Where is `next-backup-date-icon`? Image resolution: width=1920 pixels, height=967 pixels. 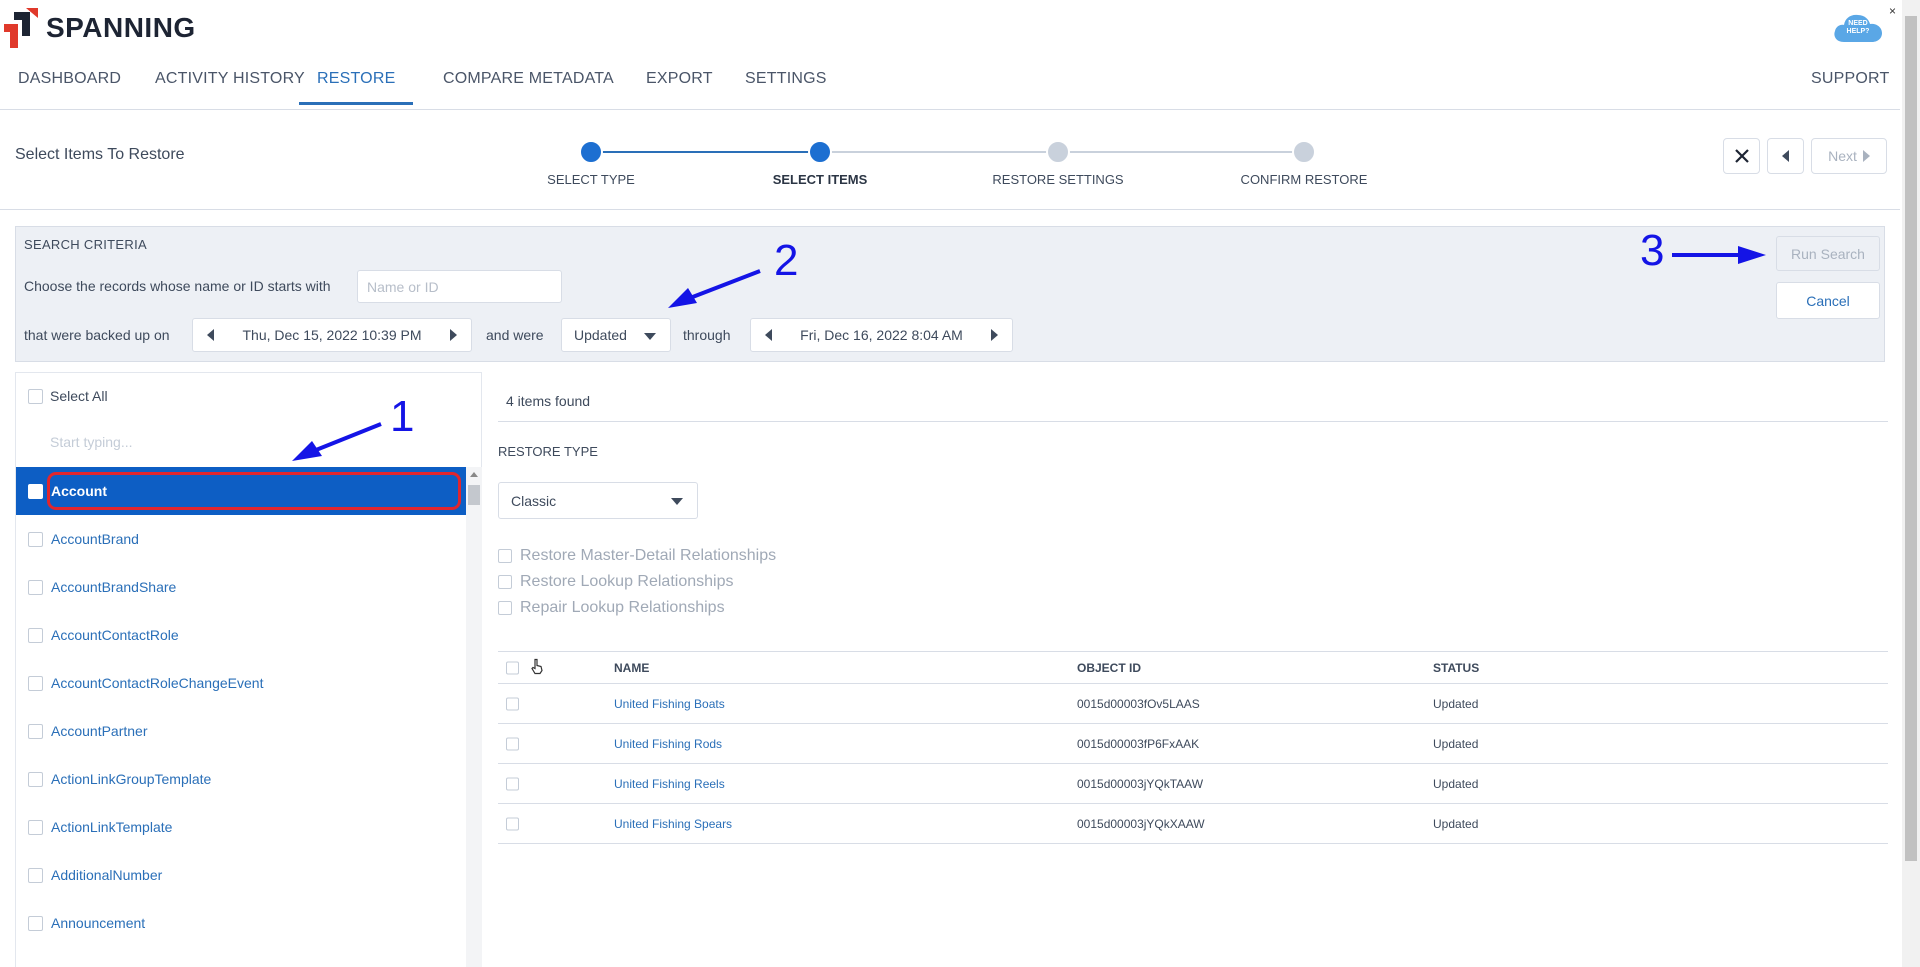
next-backup-date-icon is located at coordinates (453, 335).